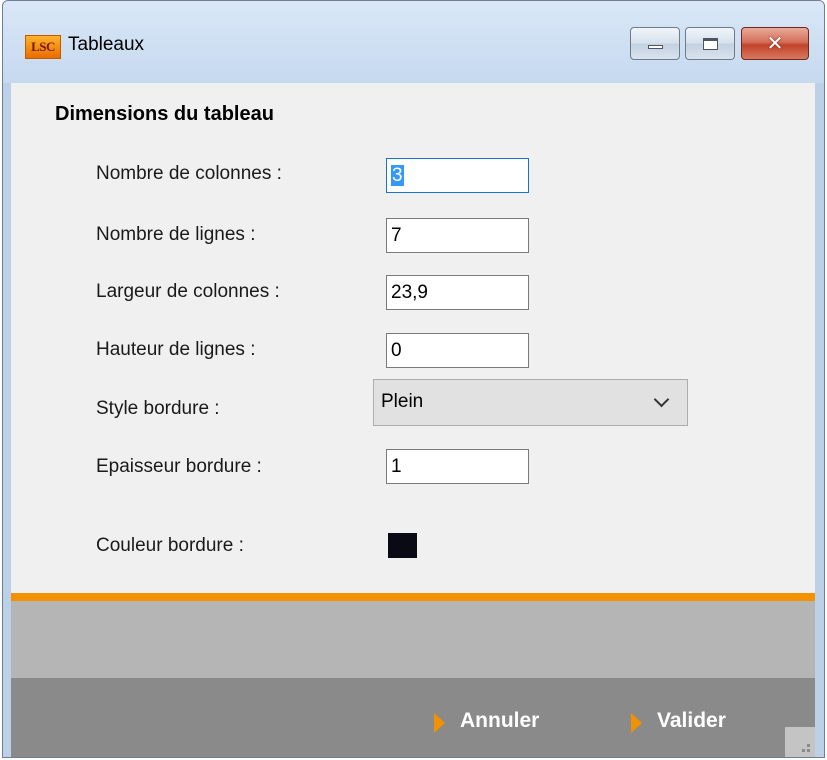 This screenshot has height=760, width=827. Describe the element at coordinates (661, 399) in the screenshot. I see `chevron-down-icon` at that location.